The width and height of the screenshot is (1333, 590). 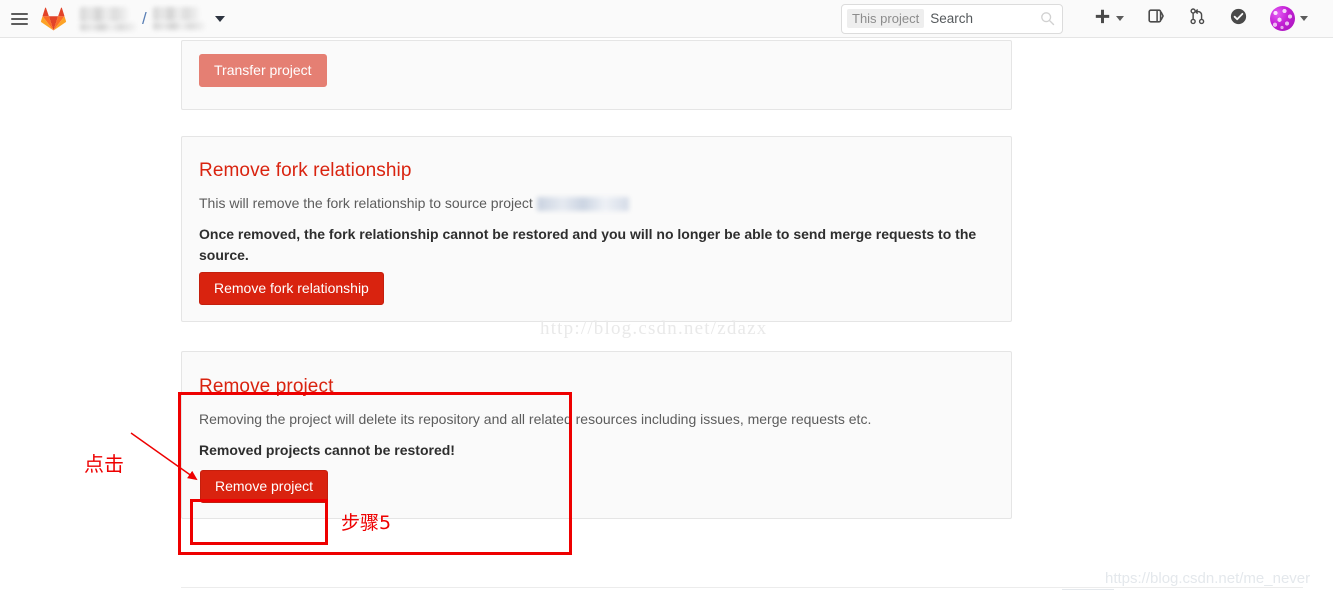 What do you see at coordinates (104, 464) in the screenshot?
I see `annotation-click-label: 点击` at bounding box center [104, 464].